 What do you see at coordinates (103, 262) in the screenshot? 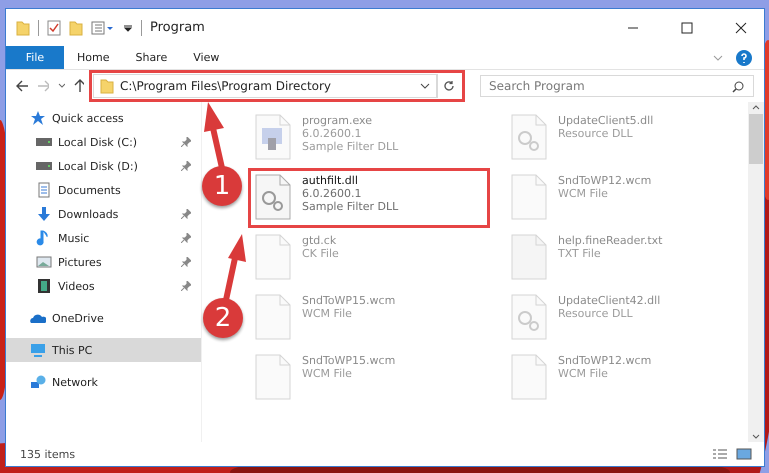
I see `sidebar-item: Pictures` at bounding box center [103, 262].